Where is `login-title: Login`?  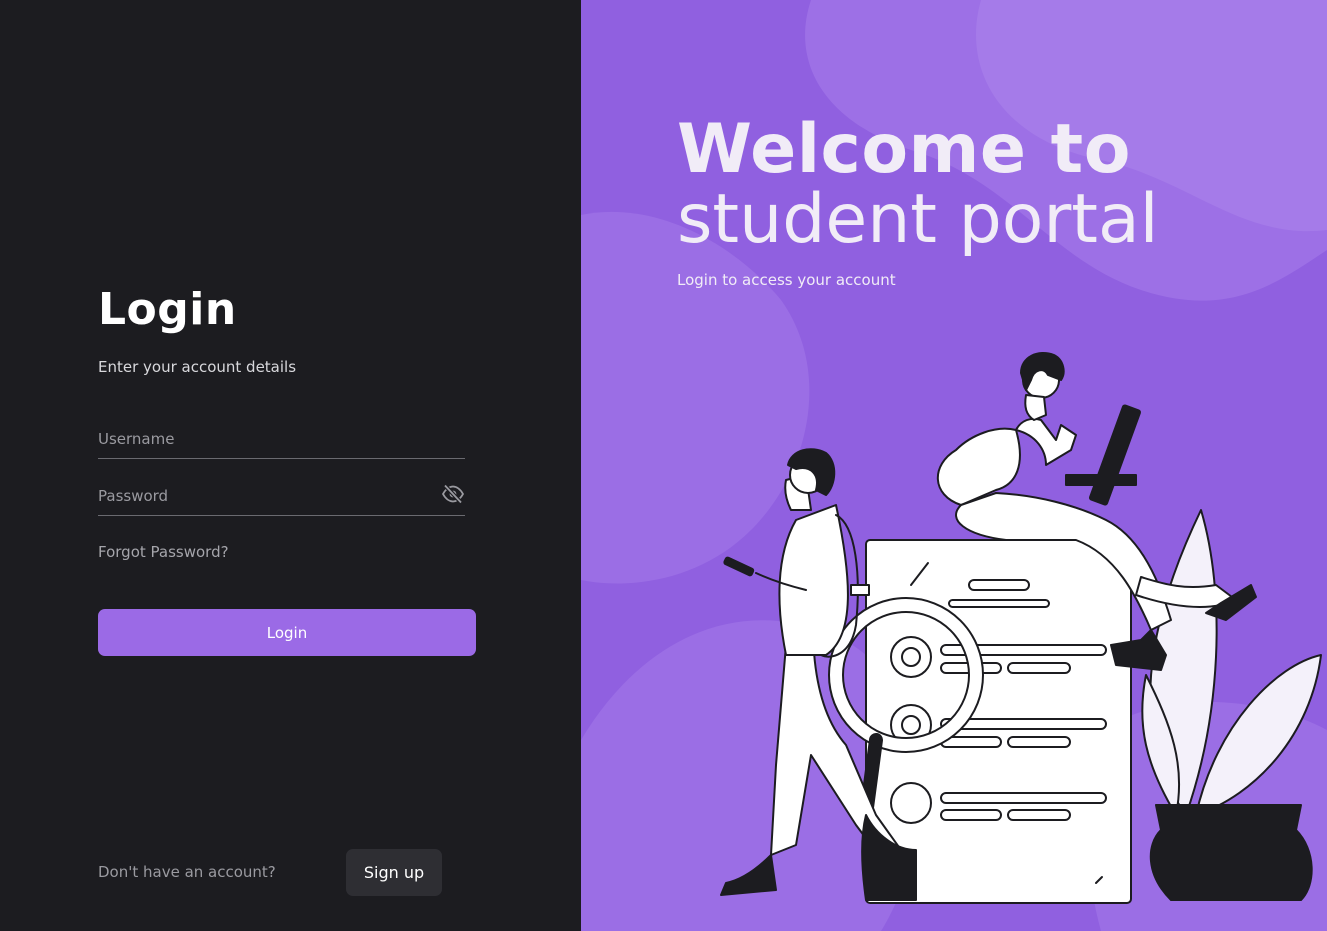
login-title: Login is located at coordinates (167, 309).